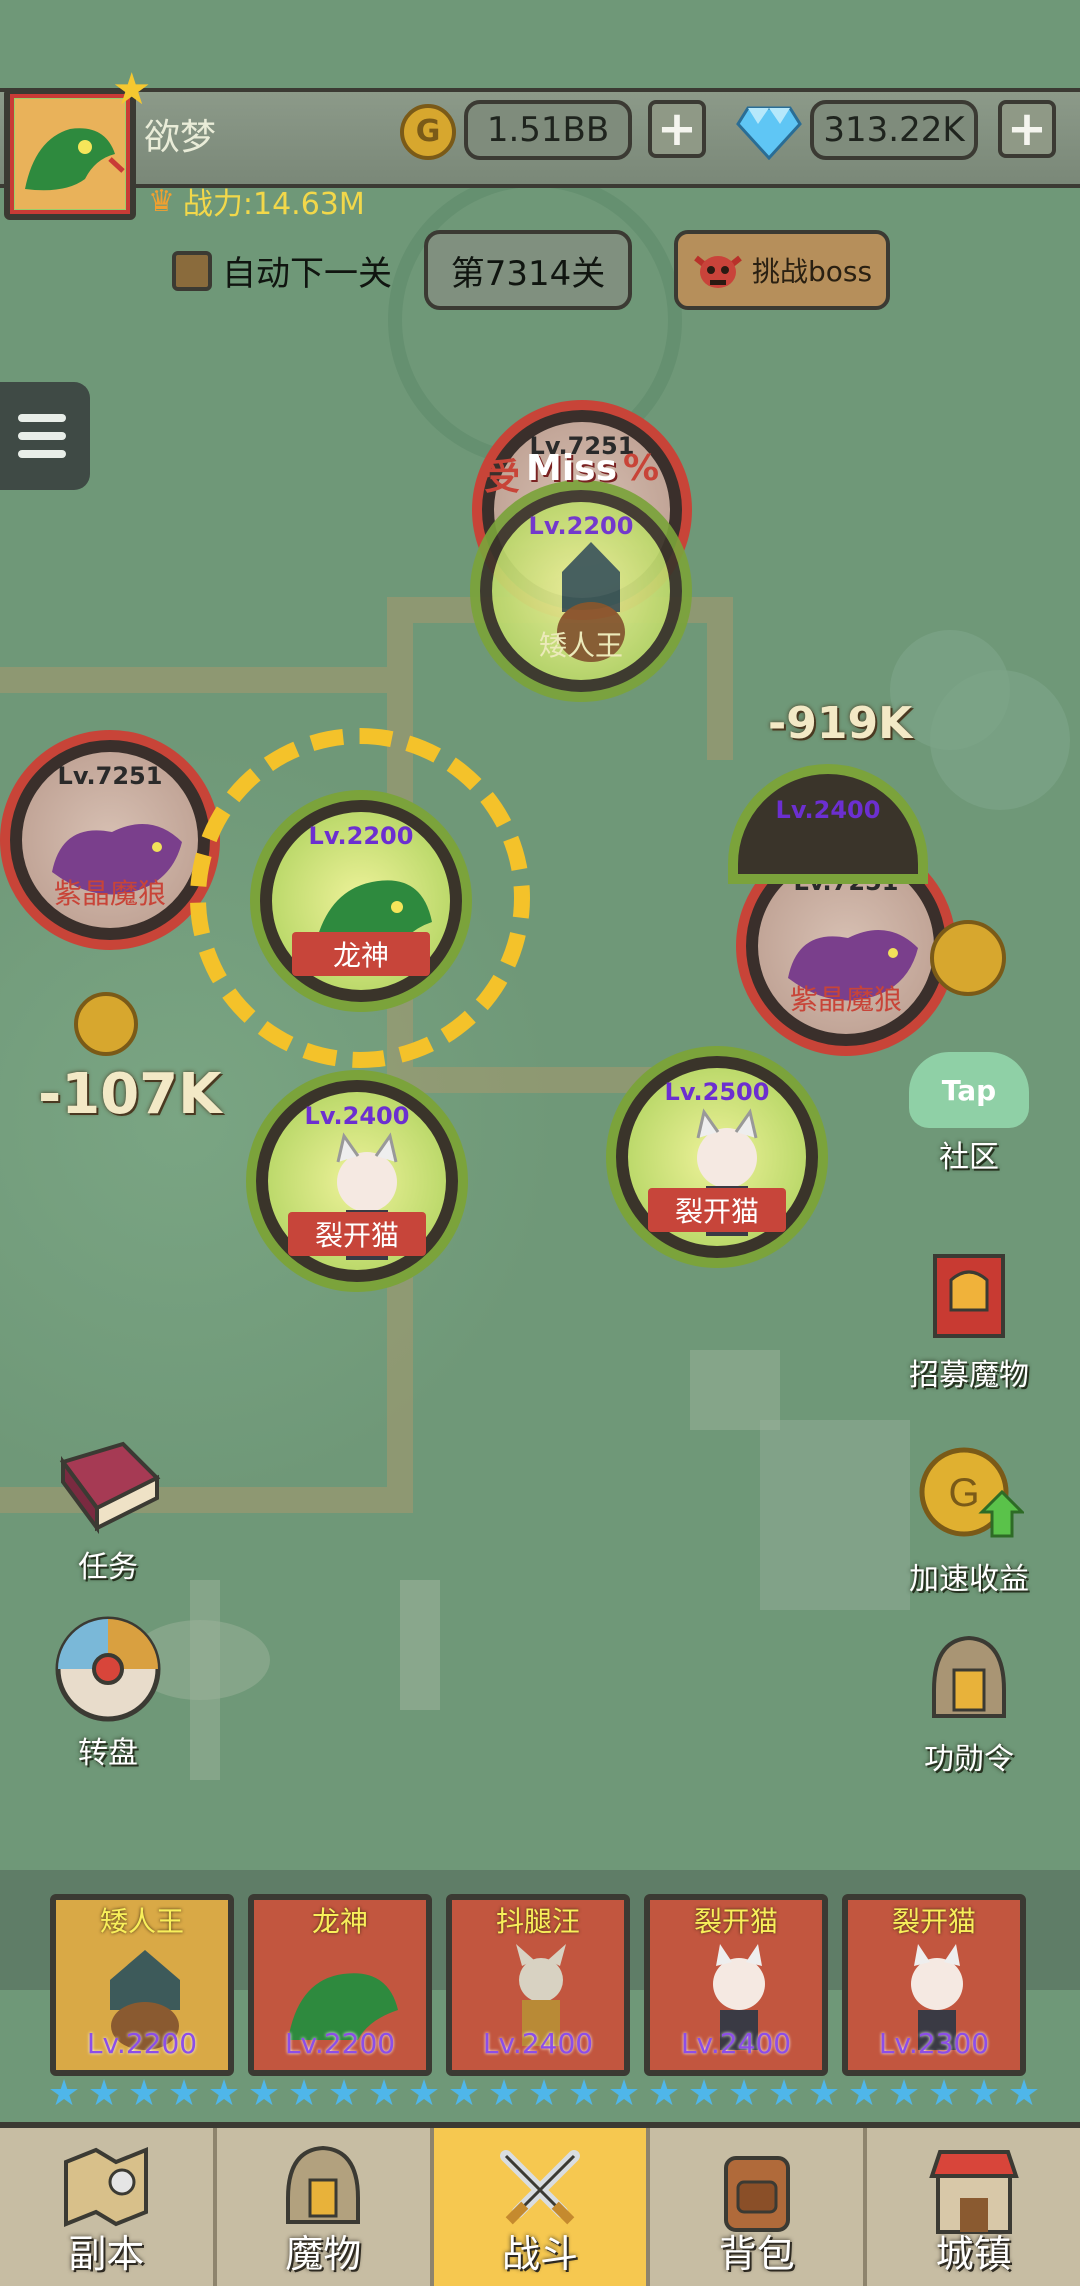  What do you see at coordinates (142, 2043) in the screenshot?
I see `team-card-level: Lv.2200` at bounding box center [142, 2043].